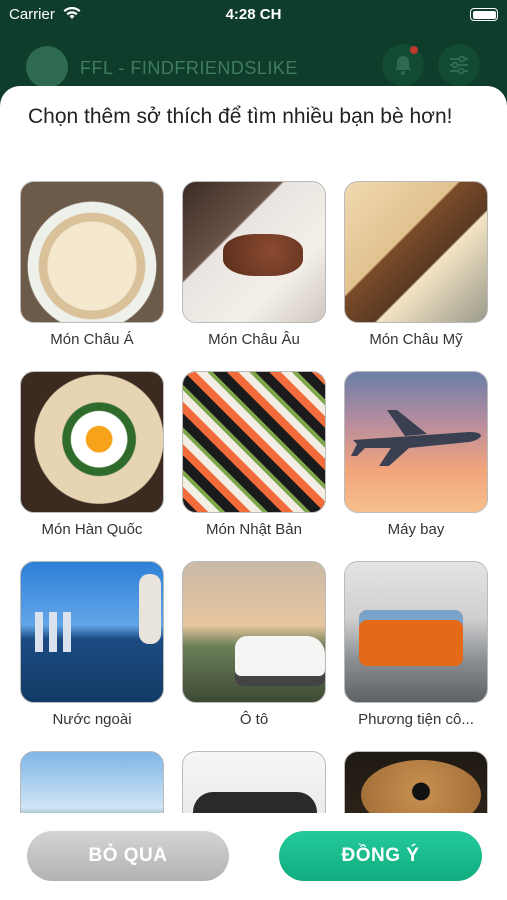 The image size is (507, 900). Describe the element at coordinates (403, 65) in the screenshot. I see `bell-icon` at that location.